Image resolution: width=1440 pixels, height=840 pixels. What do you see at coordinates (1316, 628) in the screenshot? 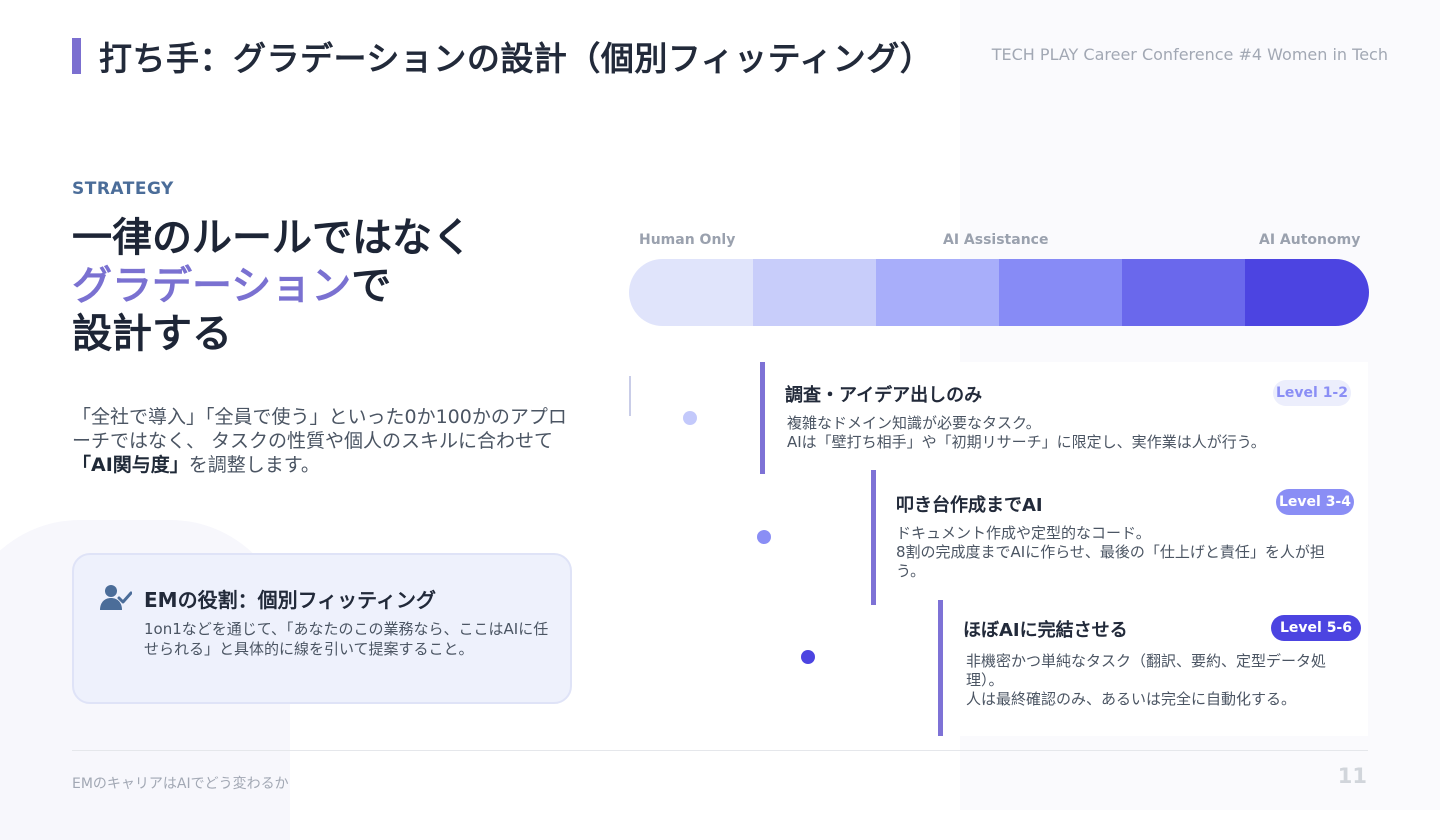
I see `level-badge-3: Level 5-6` at bounding box center [1316, 628].